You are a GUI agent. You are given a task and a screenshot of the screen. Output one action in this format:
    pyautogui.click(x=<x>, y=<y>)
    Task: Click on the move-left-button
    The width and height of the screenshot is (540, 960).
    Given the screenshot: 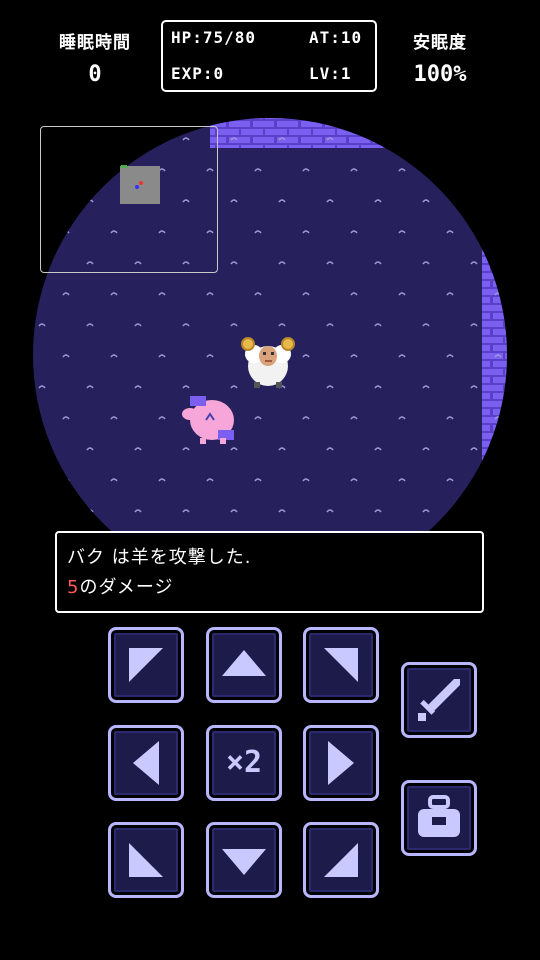 What is the action you would take?
    pyautogui.click(x=146, y=763)
    